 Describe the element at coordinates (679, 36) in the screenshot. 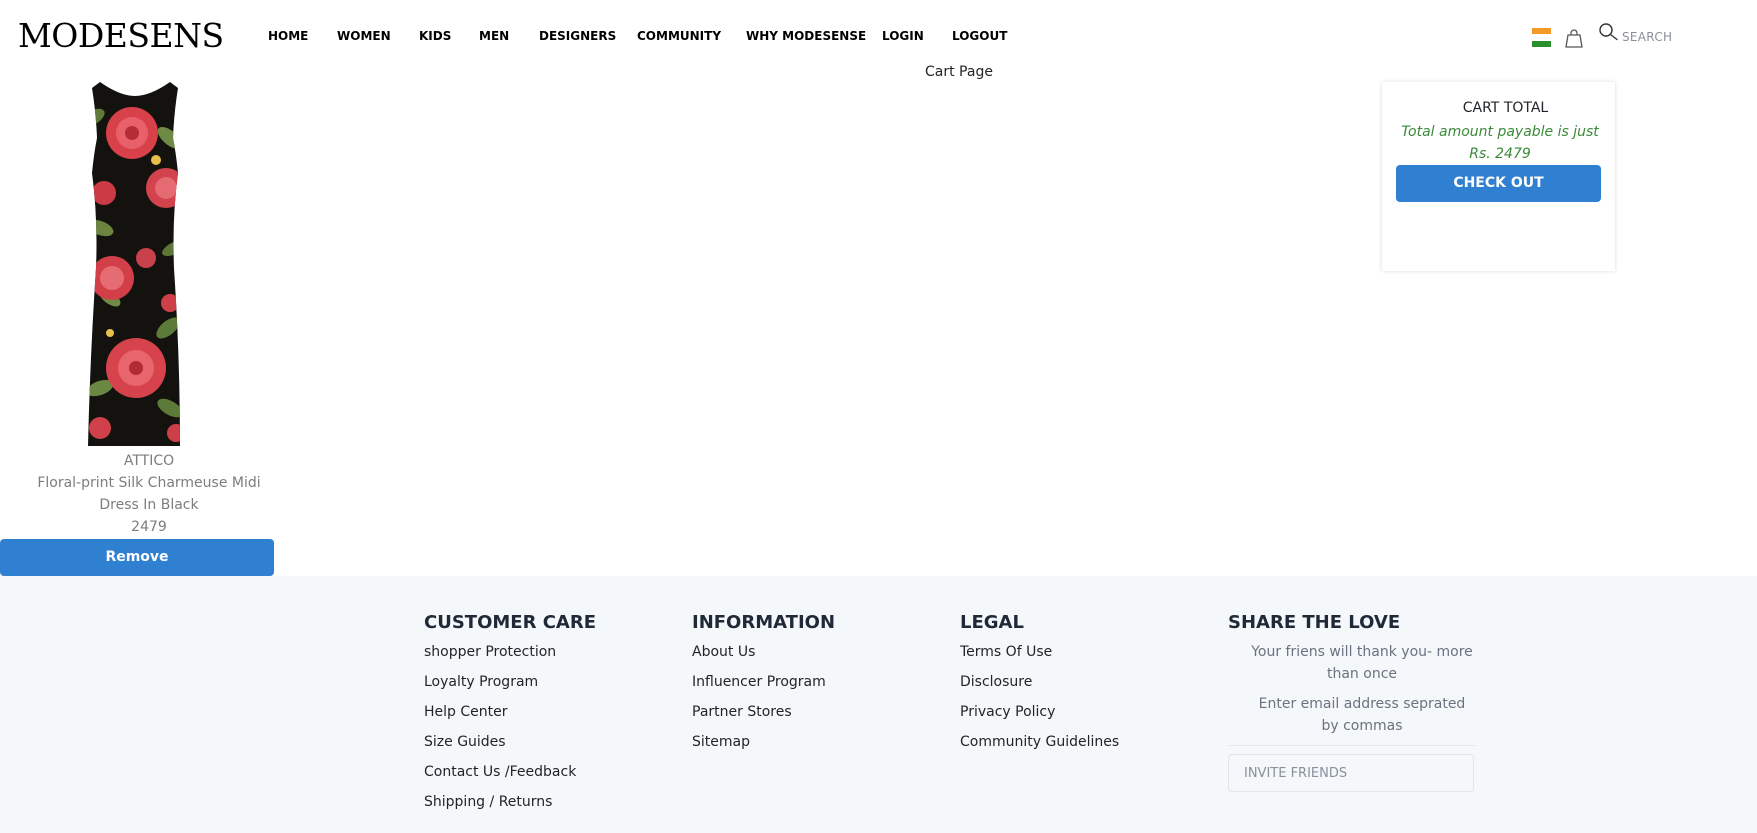

I see `nav-community: COMMUNITY` at that location.